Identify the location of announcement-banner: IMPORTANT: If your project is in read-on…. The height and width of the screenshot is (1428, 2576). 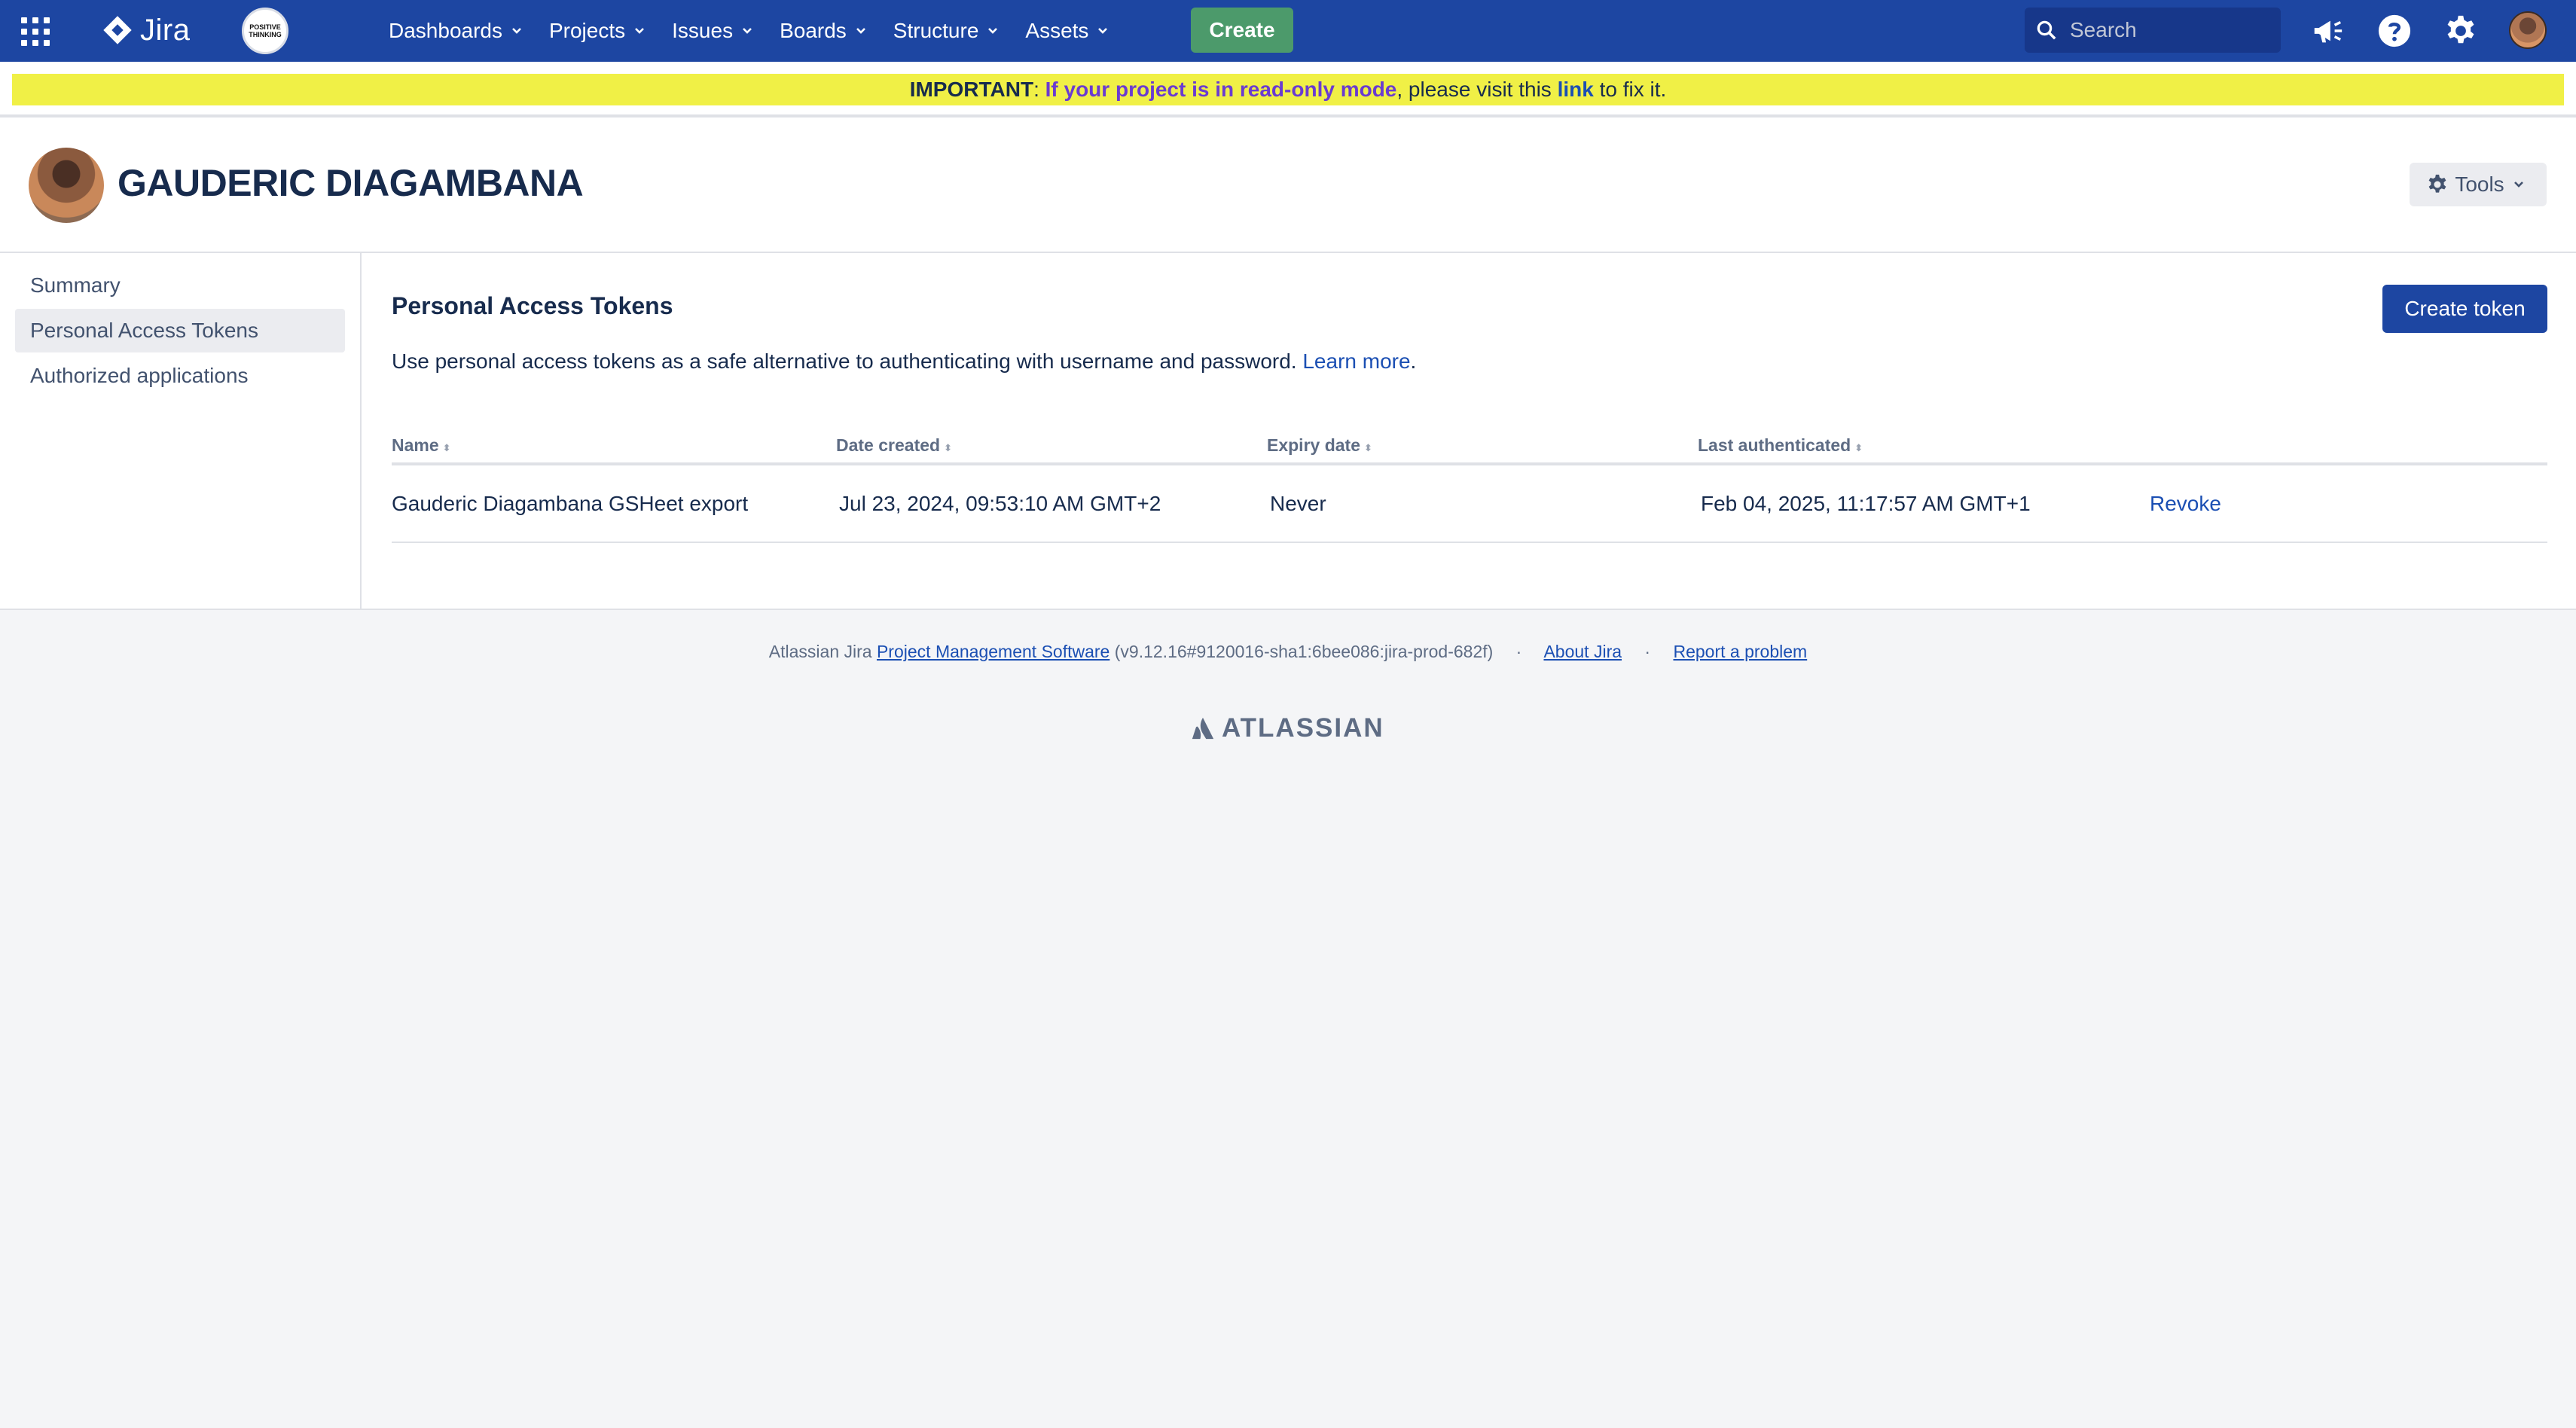
(1288, 89).